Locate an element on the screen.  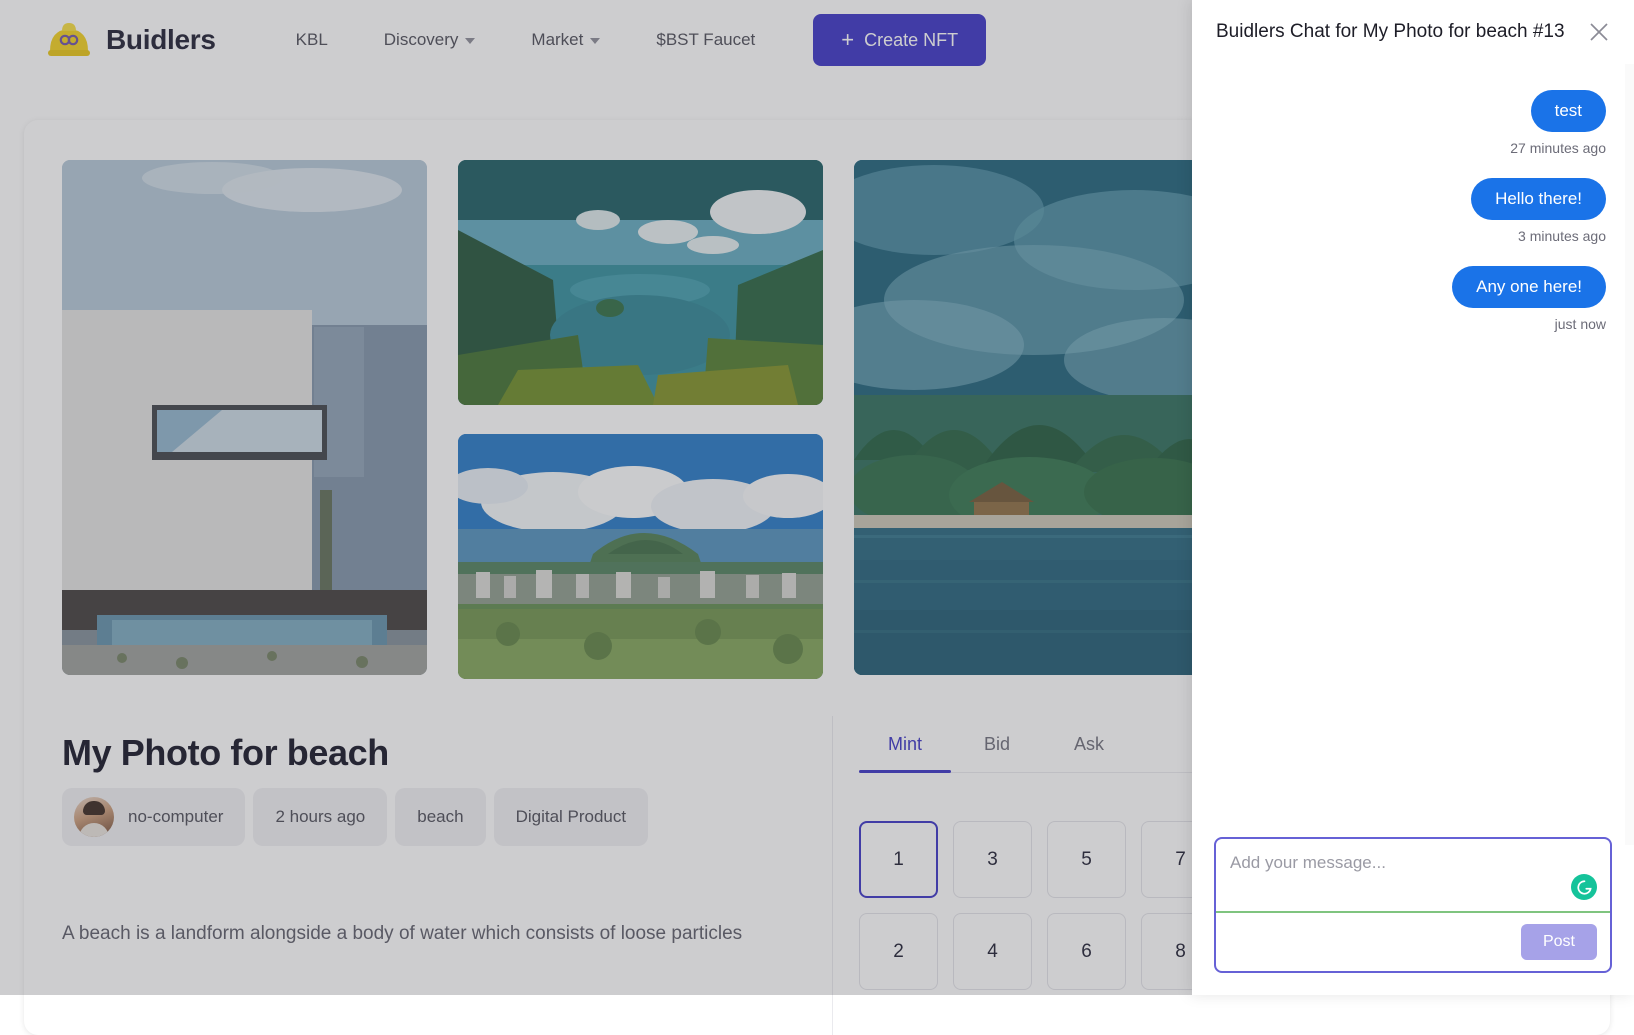
chat-message: test 27 minutes ago is located at coordinates (1413, 134).